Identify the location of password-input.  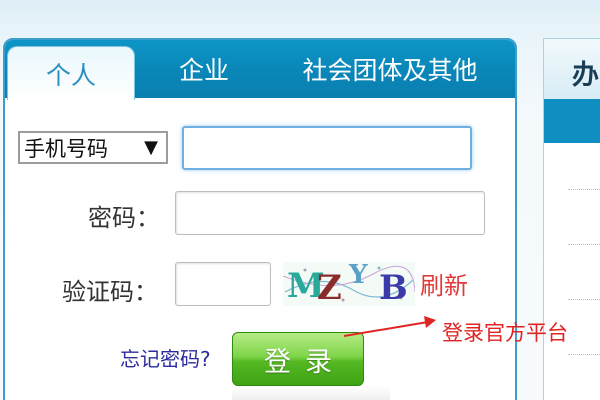
(330, 213).